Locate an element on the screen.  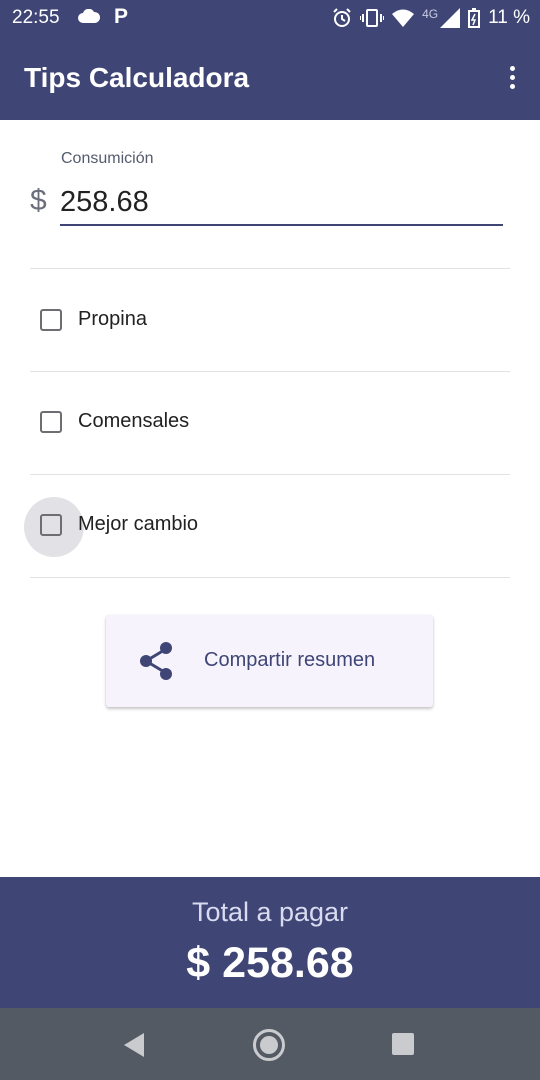
back-icon is located at coordinates (134, 1047).